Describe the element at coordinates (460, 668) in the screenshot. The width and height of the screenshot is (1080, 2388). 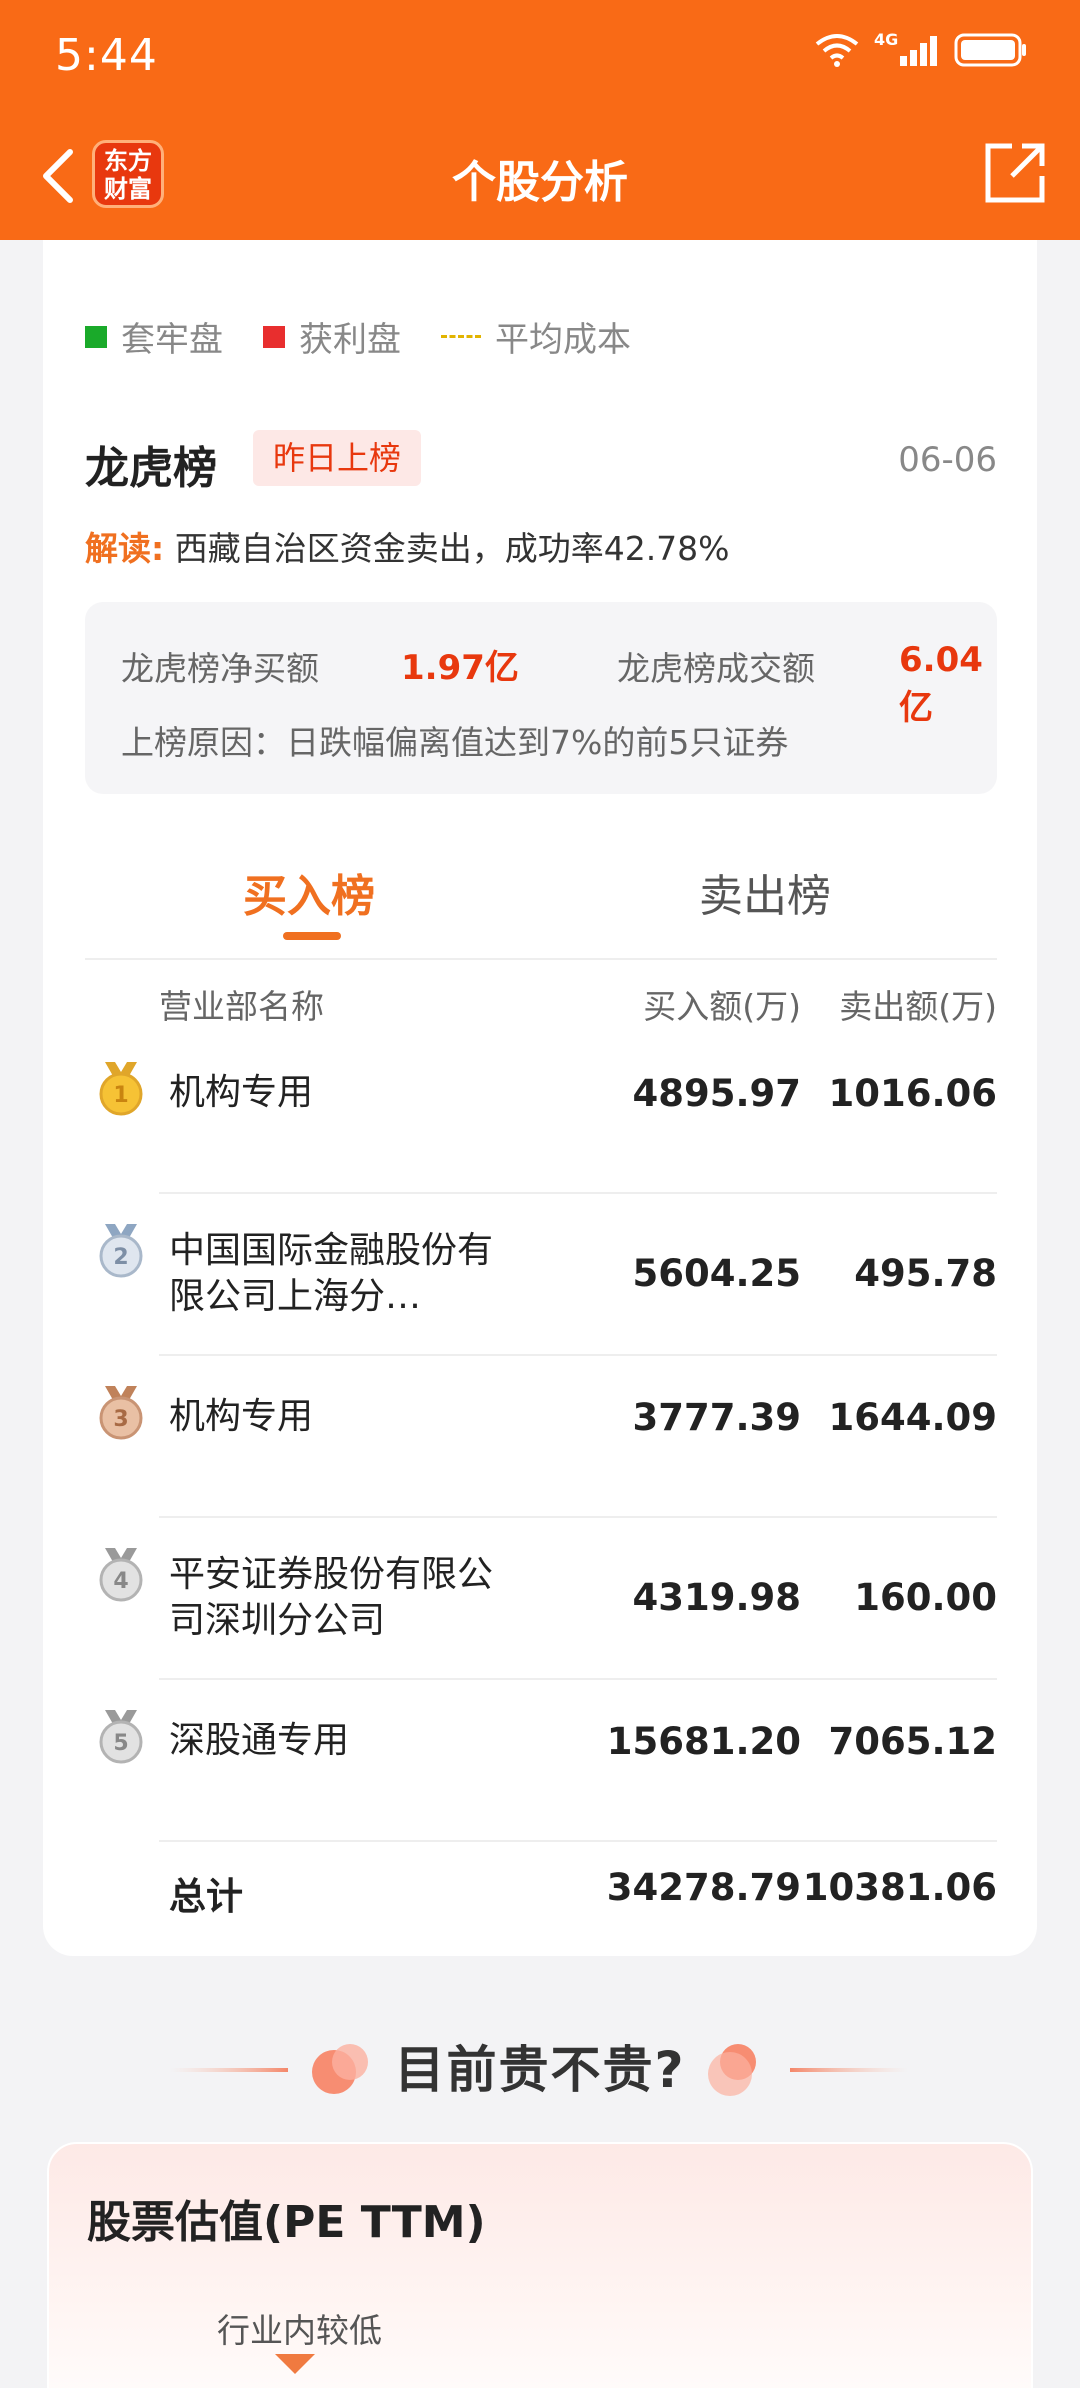
I see `net-buy-value: 1.97亿` at that location.